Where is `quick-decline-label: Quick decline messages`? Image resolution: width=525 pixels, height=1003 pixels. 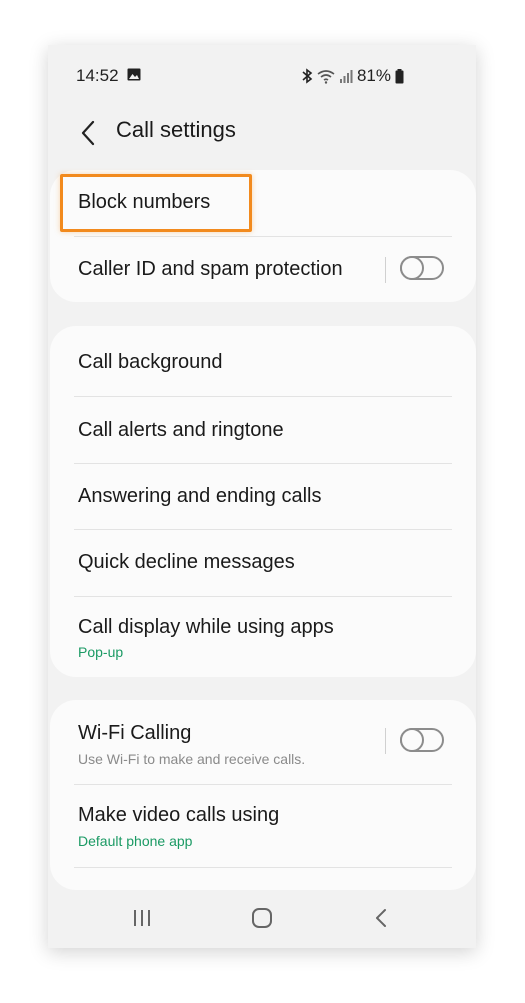
quick-decline-label: Quick decline messages is located at coordinates (186, 562).